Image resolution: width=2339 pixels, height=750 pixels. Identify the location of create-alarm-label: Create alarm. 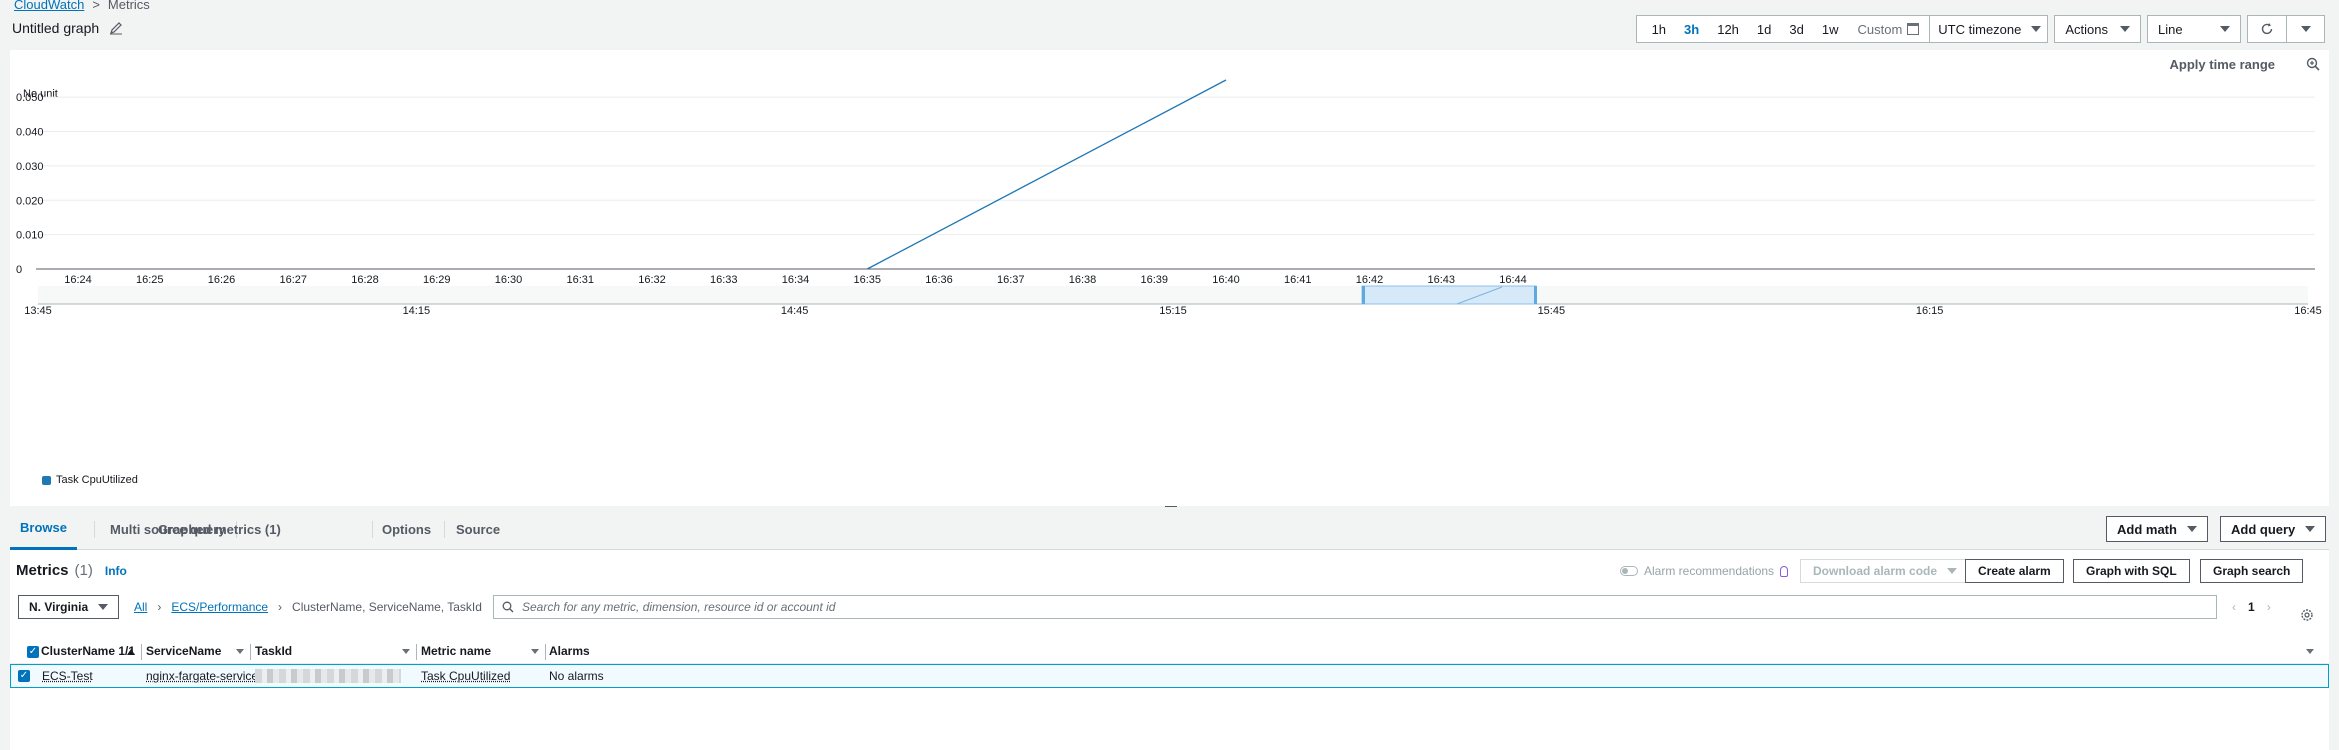
(2014, 571).